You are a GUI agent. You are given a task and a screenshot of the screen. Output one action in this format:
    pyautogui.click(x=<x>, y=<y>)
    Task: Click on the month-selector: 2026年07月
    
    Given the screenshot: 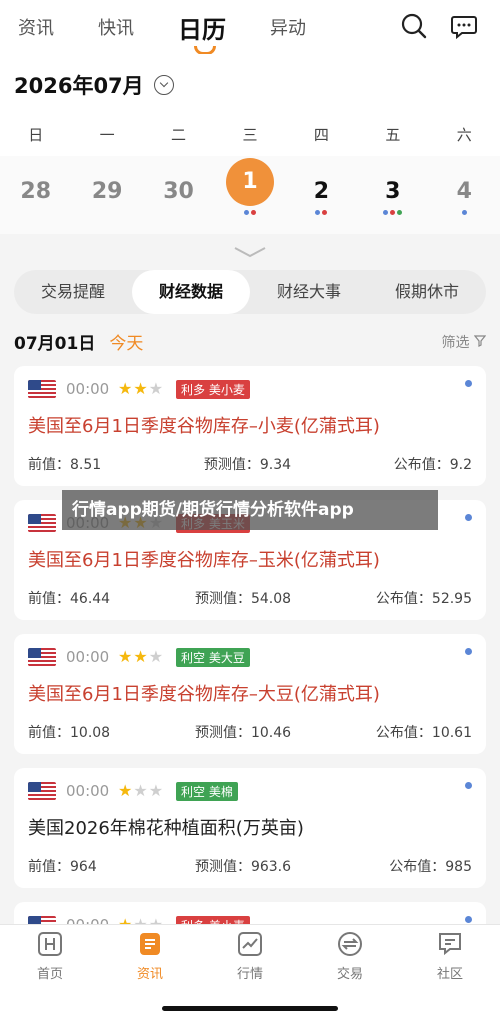 What is the action you would take?
    pyautogui.click(x=94, y=85)
    